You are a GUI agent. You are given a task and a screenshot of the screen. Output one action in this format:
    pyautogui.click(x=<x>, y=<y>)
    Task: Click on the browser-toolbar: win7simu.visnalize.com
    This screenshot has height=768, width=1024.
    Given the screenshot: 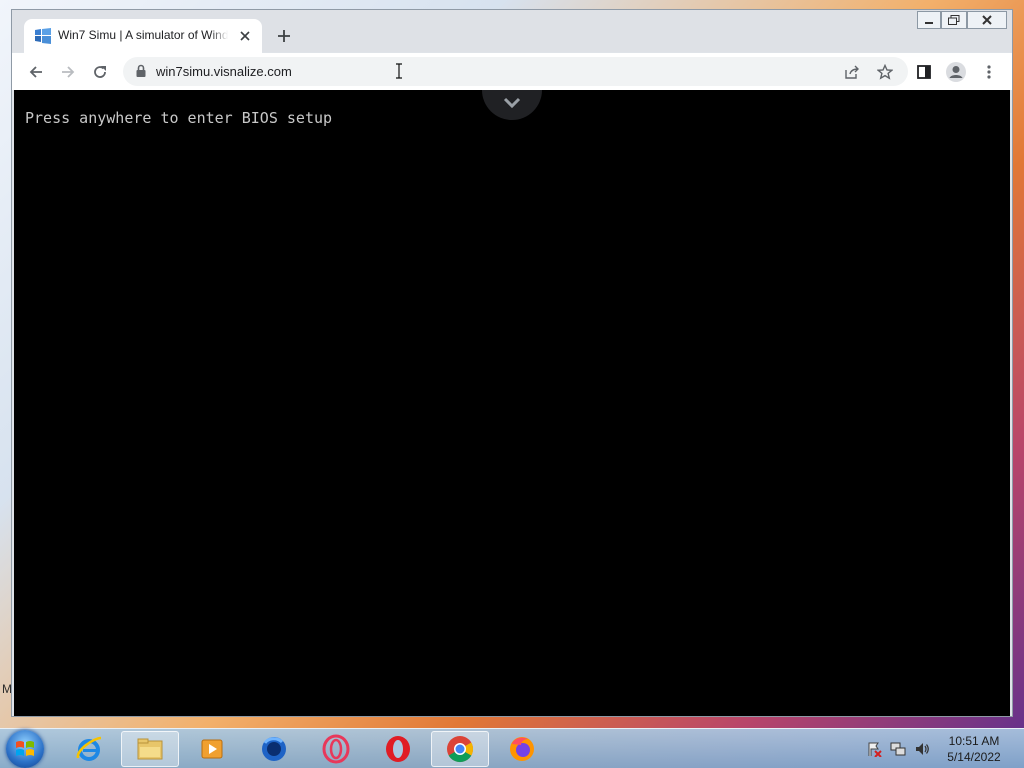 What is the action you would take?
    pyautogui.click(x=512, y=71)
    